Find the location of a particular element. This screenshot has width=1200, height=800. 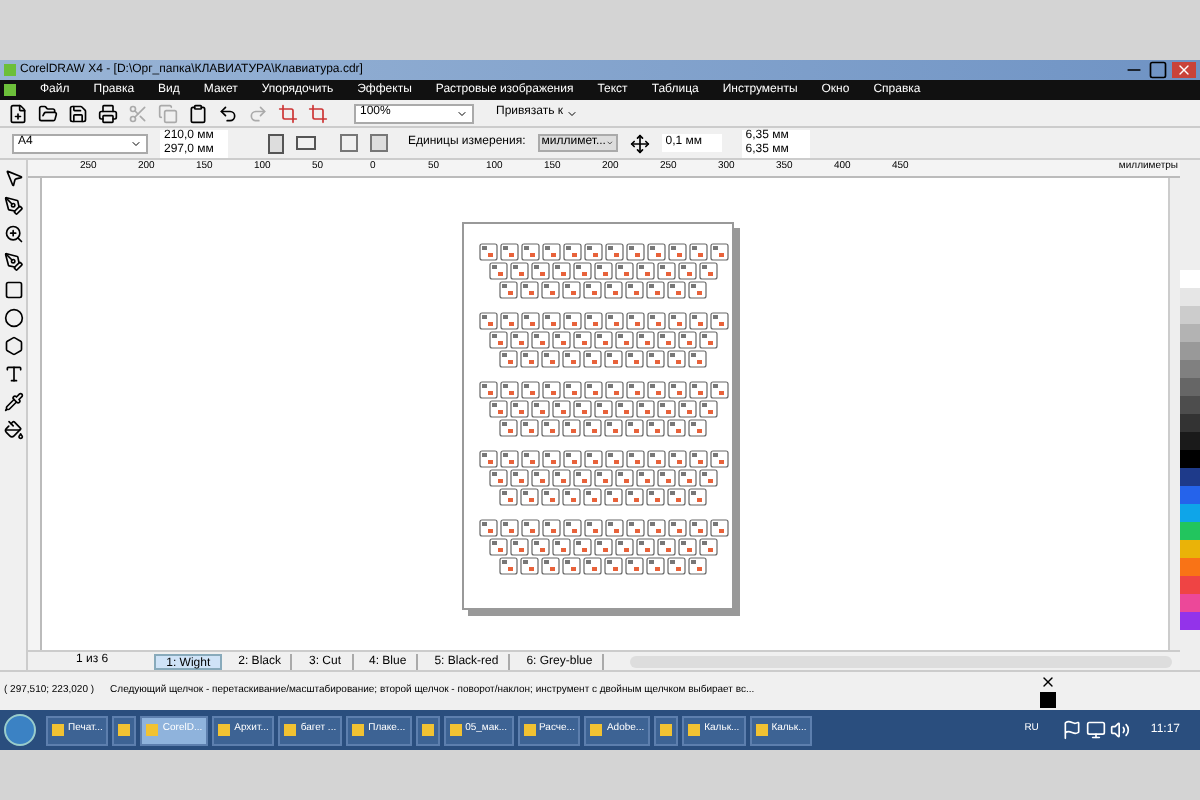

current-page-icon is located at coordinates (379, 143).